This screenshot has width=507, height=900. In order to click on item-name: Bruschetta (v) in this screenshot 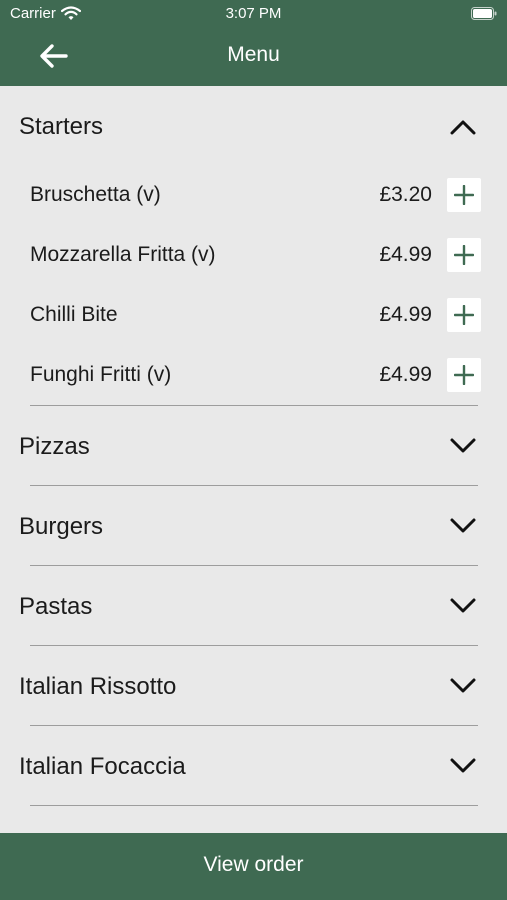, I will do `click(95, 194)`.